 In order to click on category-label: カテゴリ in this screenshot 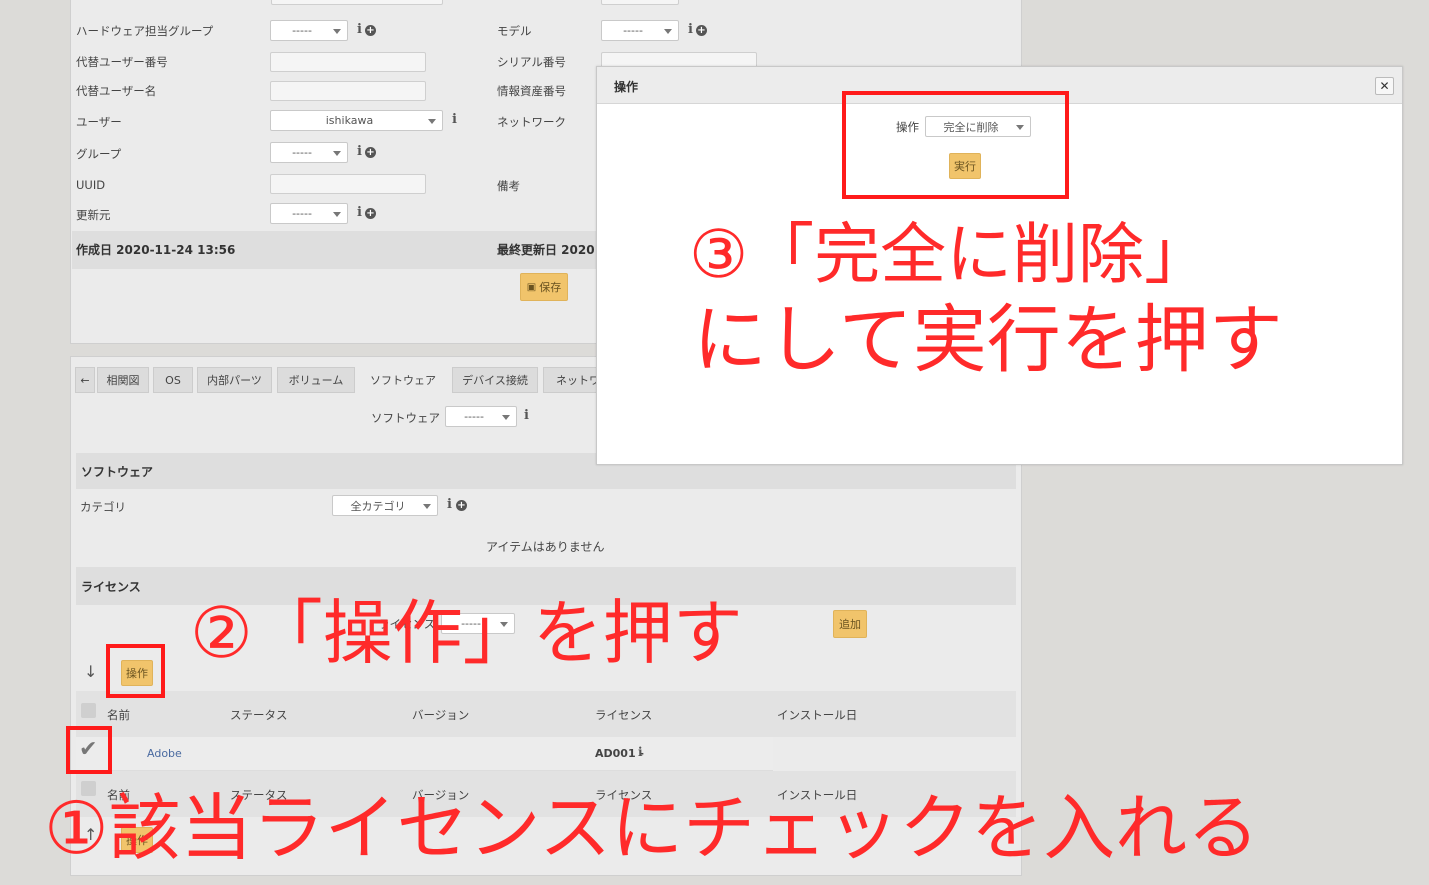, I will do `click(103, 507)`.